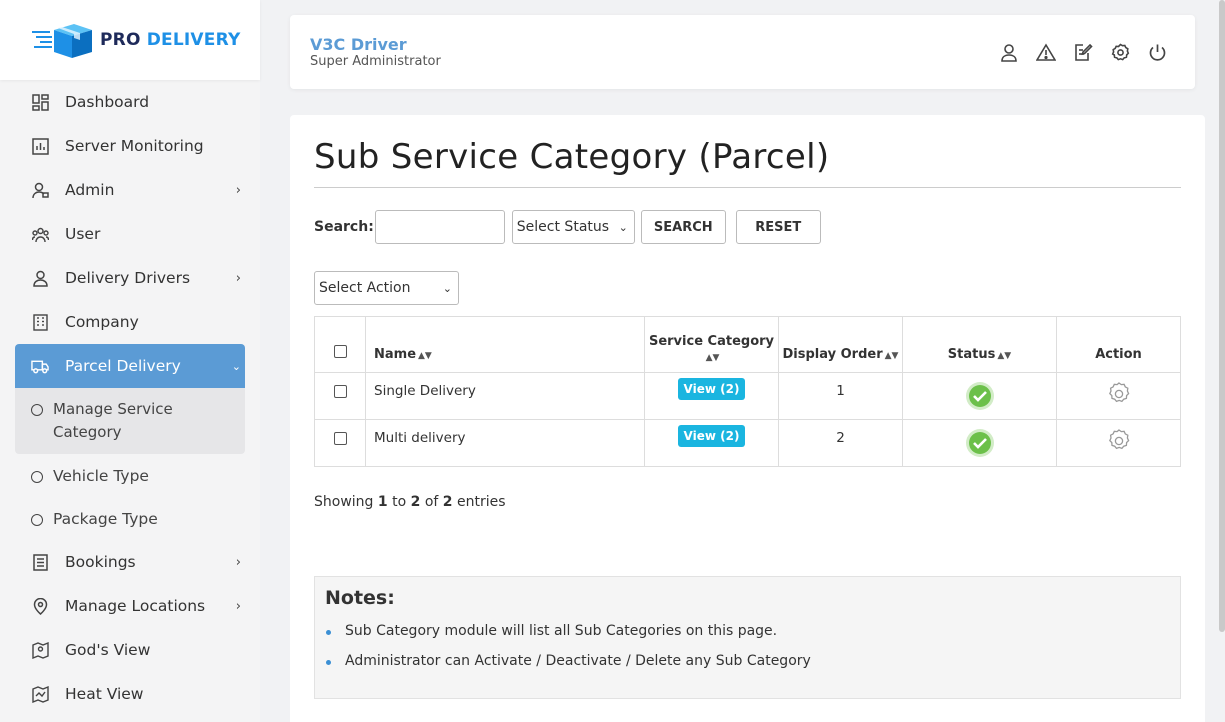 This screenshot has height=722, width=1225. I want to click on location-icon, so click(40, 606).